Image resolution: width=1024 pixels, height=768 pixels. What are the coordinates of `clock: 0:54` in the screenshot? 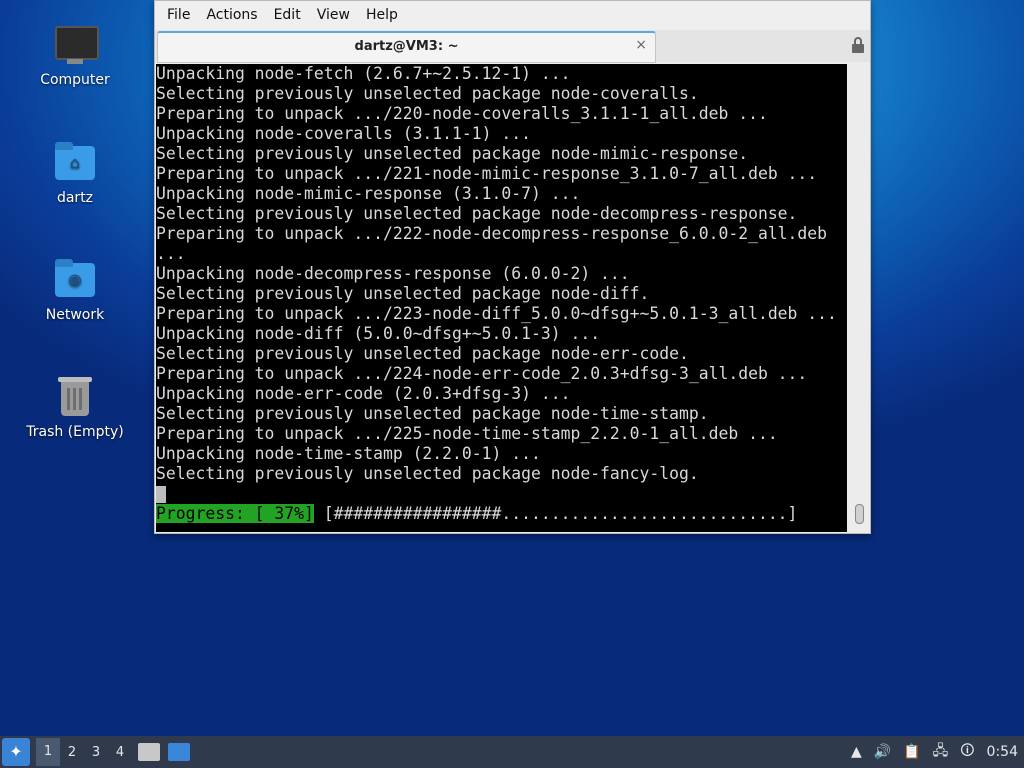 It's located at (1002, 752).